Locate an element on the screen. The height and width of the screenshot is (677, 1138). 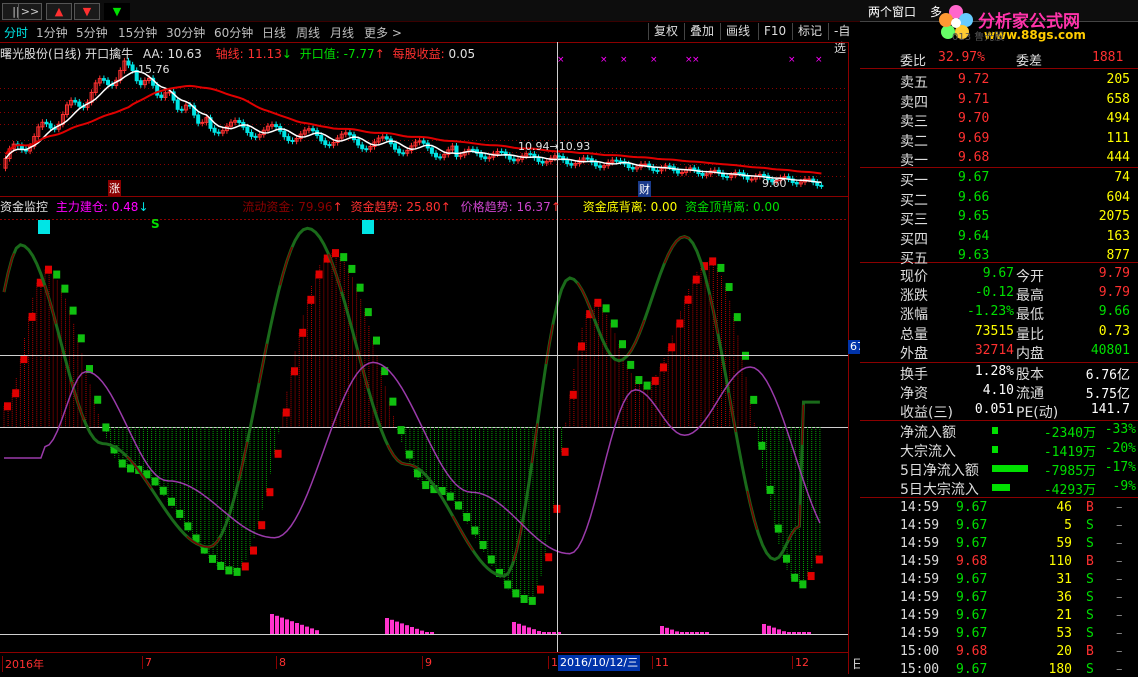
stat-label: 涨幅 is located at coordinates (914, 315).